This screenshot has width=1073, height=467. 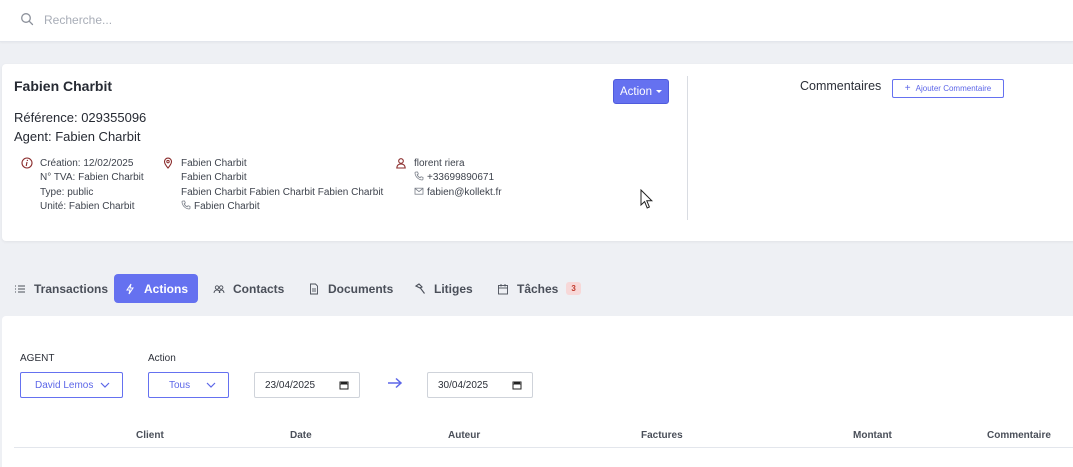 I want to click on creation-date: Création: 12/02/2025, so click(x=87, y=163).